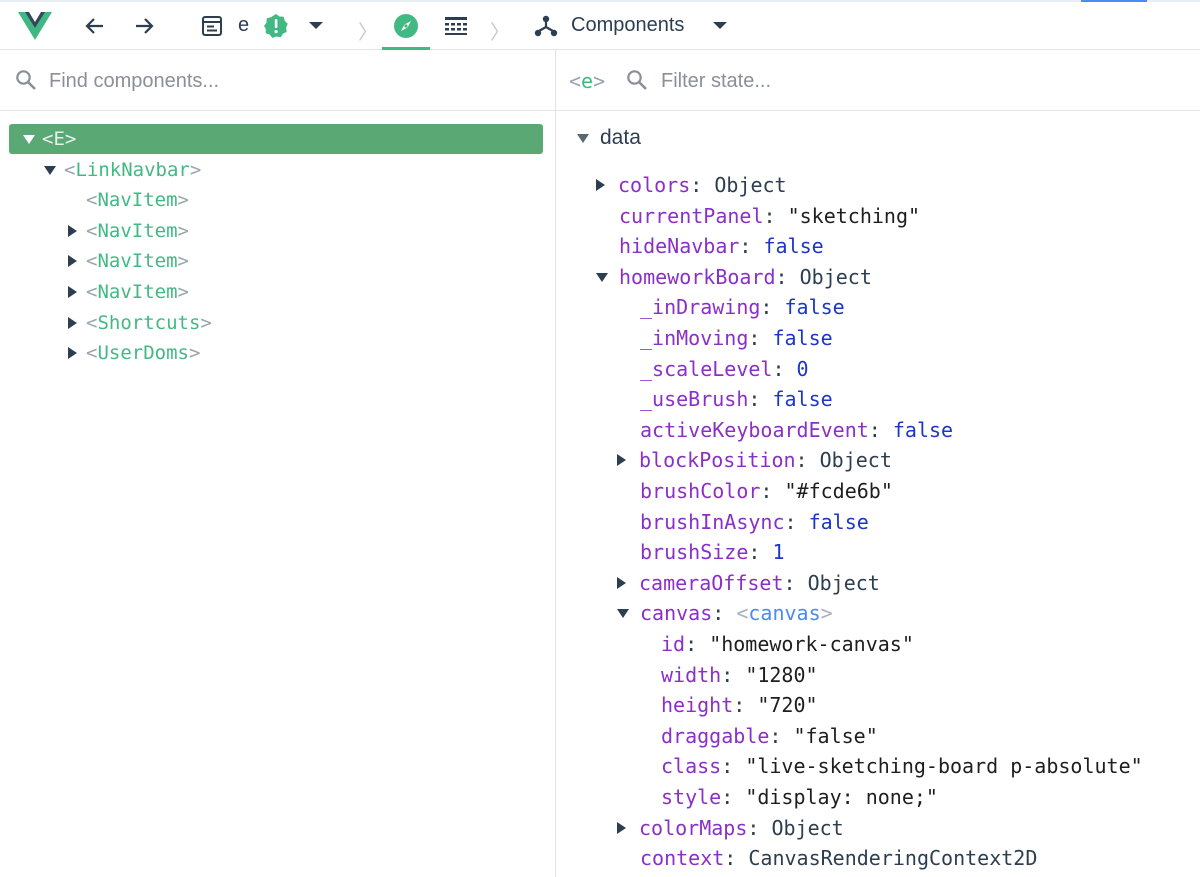  Describe the element at coordinates (811, 644) in the screenshot. I see `state-value: "homework-canvas"` at that location.